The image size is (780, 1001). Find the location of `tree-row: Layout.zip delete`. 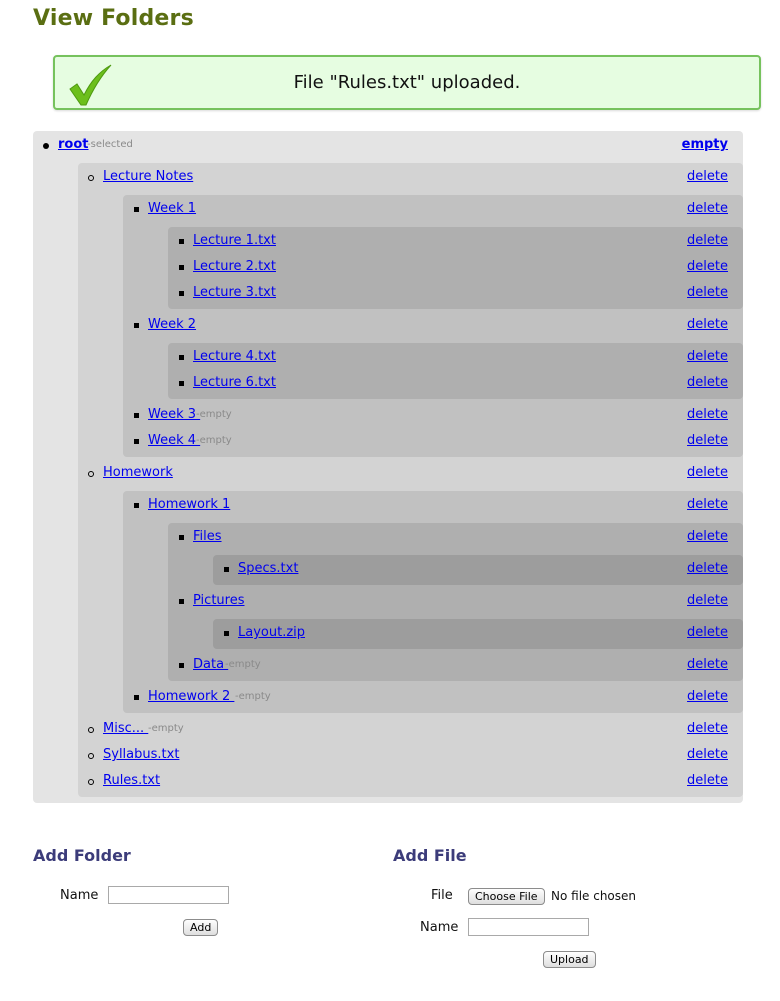

tree-row: Layout.zip delete is located at coordinates (478, 634).